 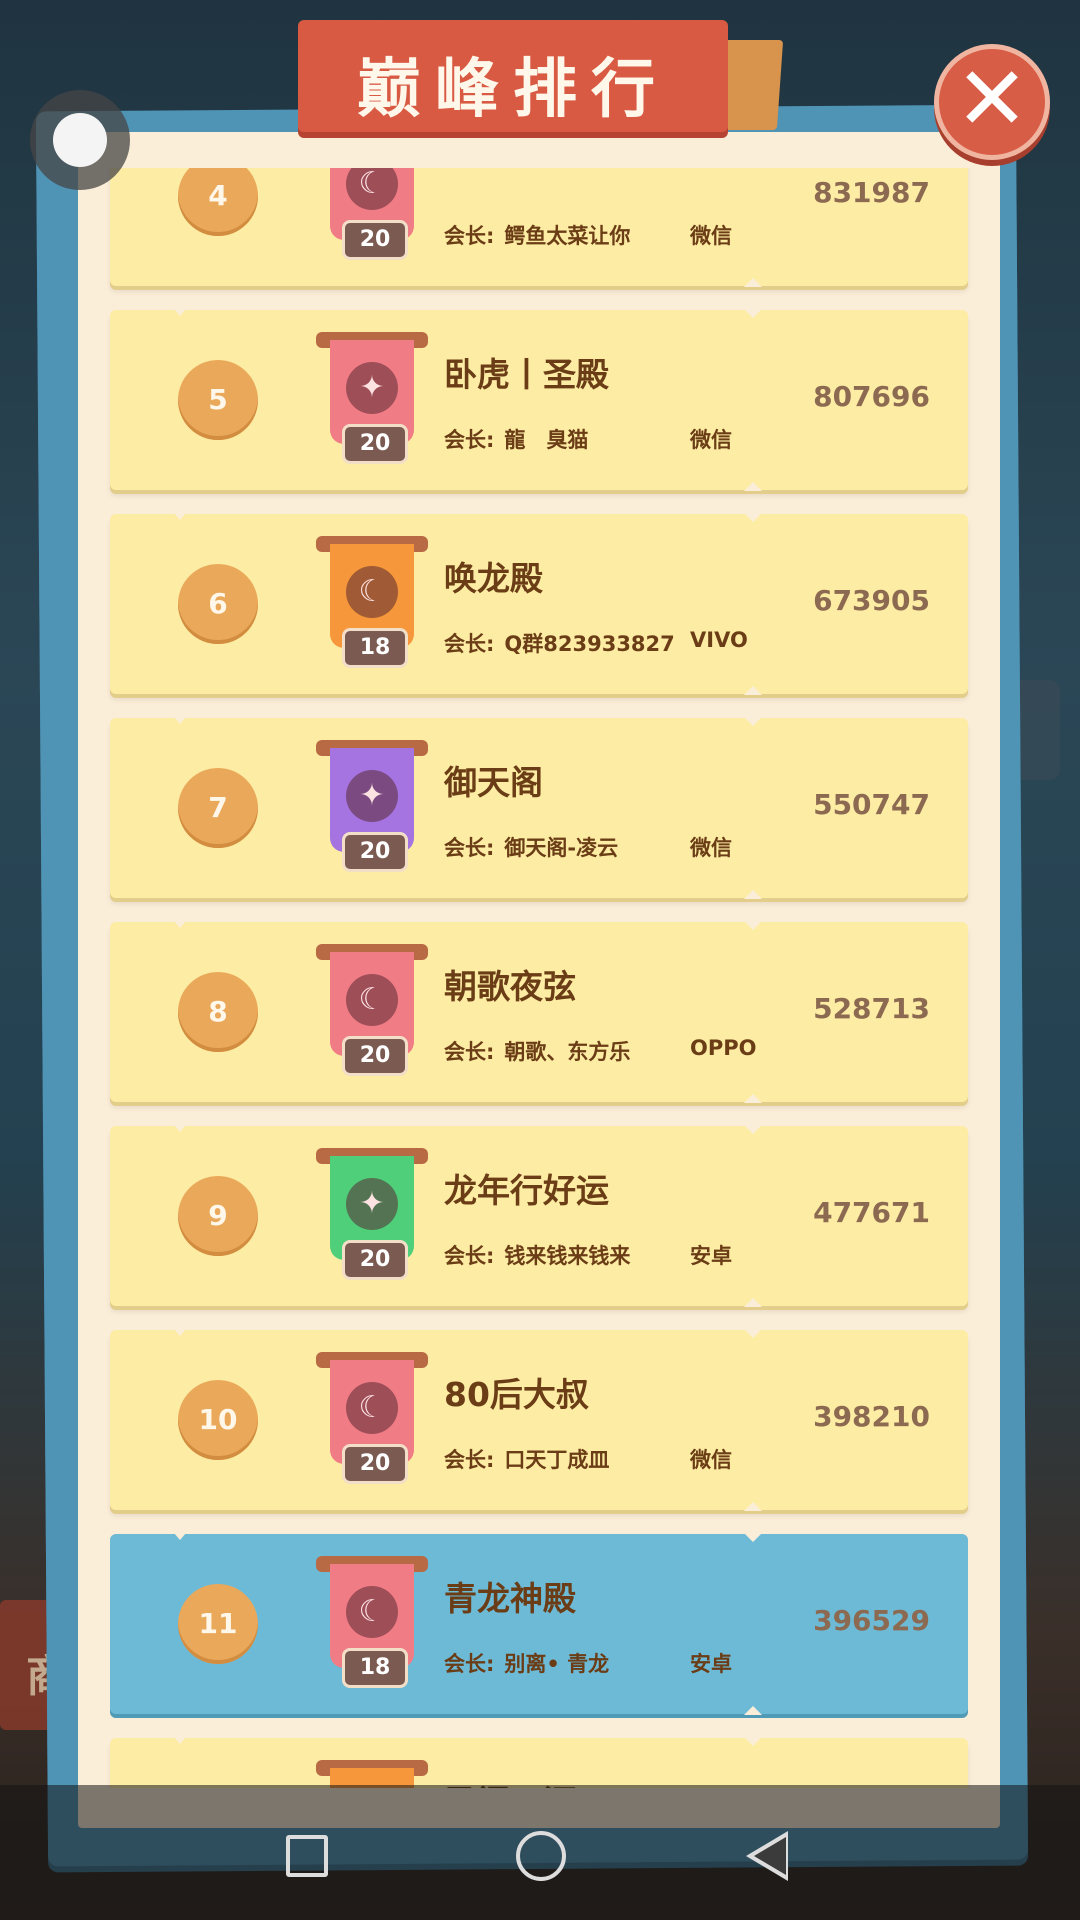 What do you see at coordinates (557, 1664) in the screenshot?
I see `leader-name: 别离• 青龙` at bounding box center [557, 1664].